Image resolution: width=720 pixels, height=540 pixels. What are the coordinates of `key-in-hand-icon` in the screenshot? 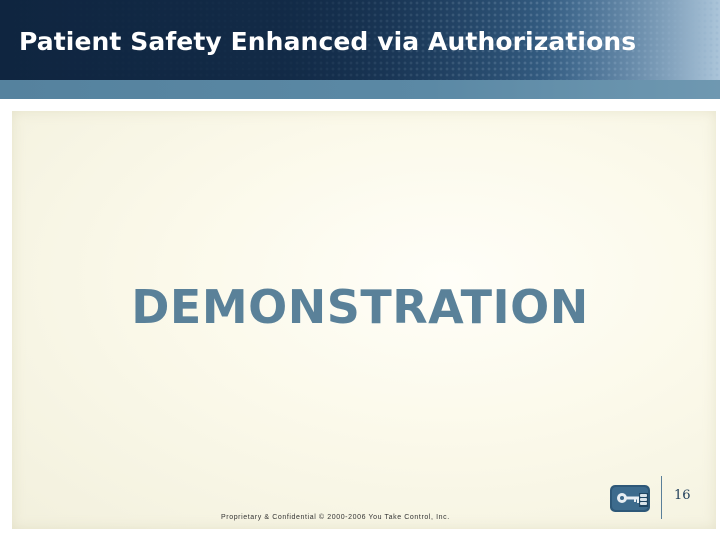 It's located at (630, 498).